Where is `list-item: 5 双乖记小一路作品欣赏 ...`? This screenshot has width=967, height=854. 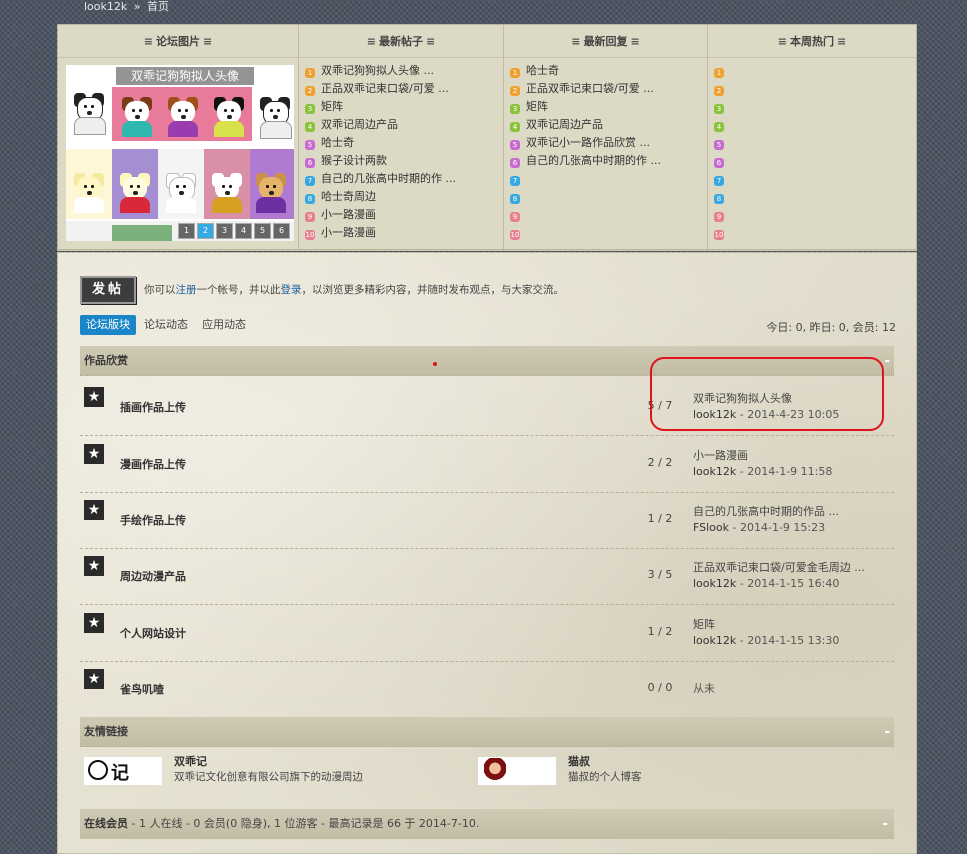
list-item: 5 双乖记小一路作品欣赏 ... is located at coordinates (608, 143).